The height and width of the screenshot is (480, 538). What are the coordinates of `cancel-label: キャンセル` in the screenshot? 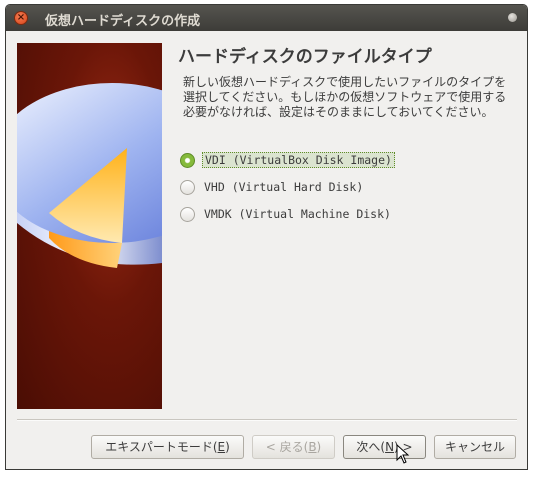 It's located at (474, 447).